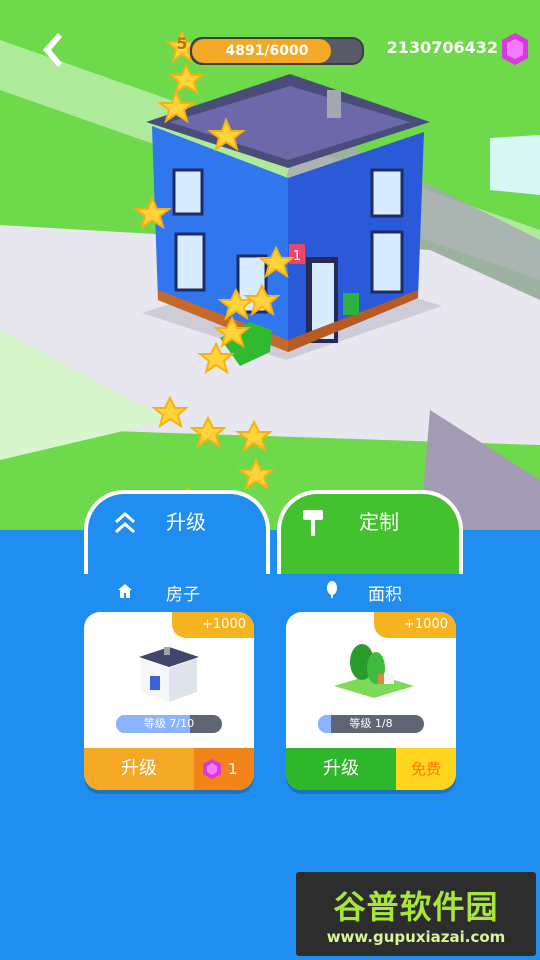  I want to click on house-level-bar: 等级 7/10, so click(169, 724).